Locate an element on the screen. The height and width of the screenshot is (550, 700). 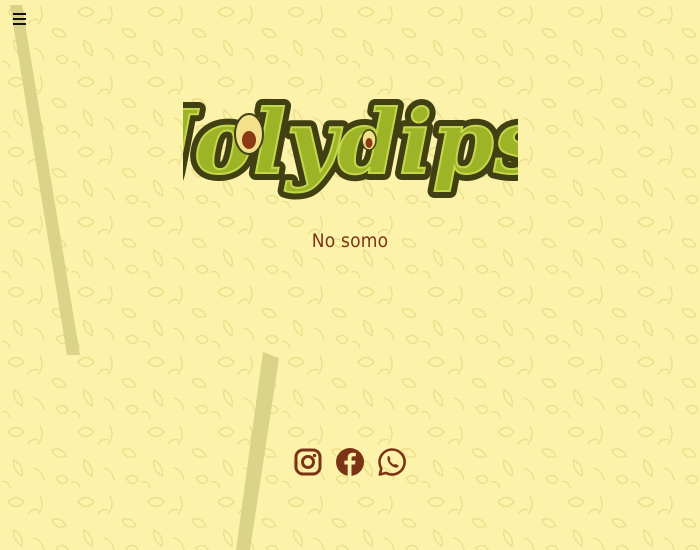
menu-button is located at coordinates (20, 20).